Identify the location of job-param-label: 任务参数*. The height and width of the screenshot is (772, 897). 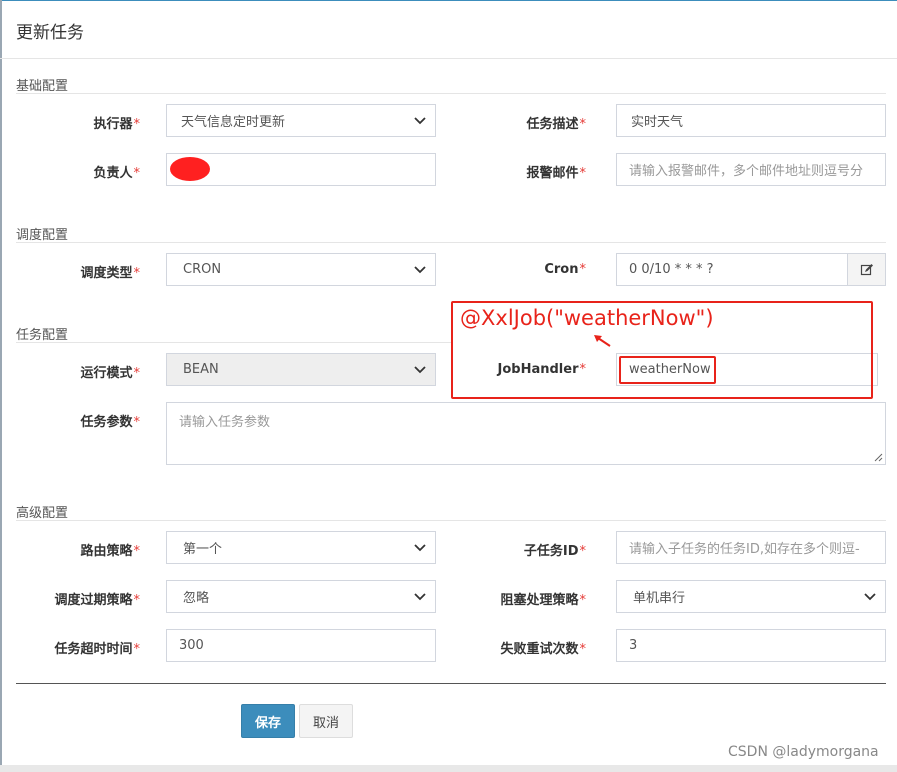
(110, 422).